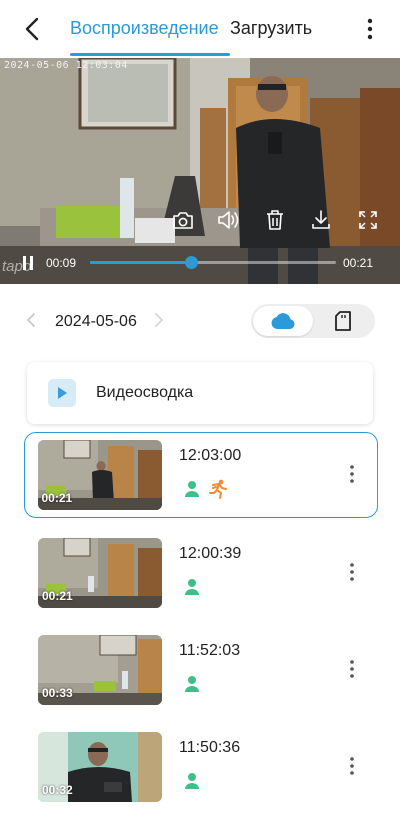 This screenshot has height=814, width=400. I want to click on trash-icon, so click(275, 220).